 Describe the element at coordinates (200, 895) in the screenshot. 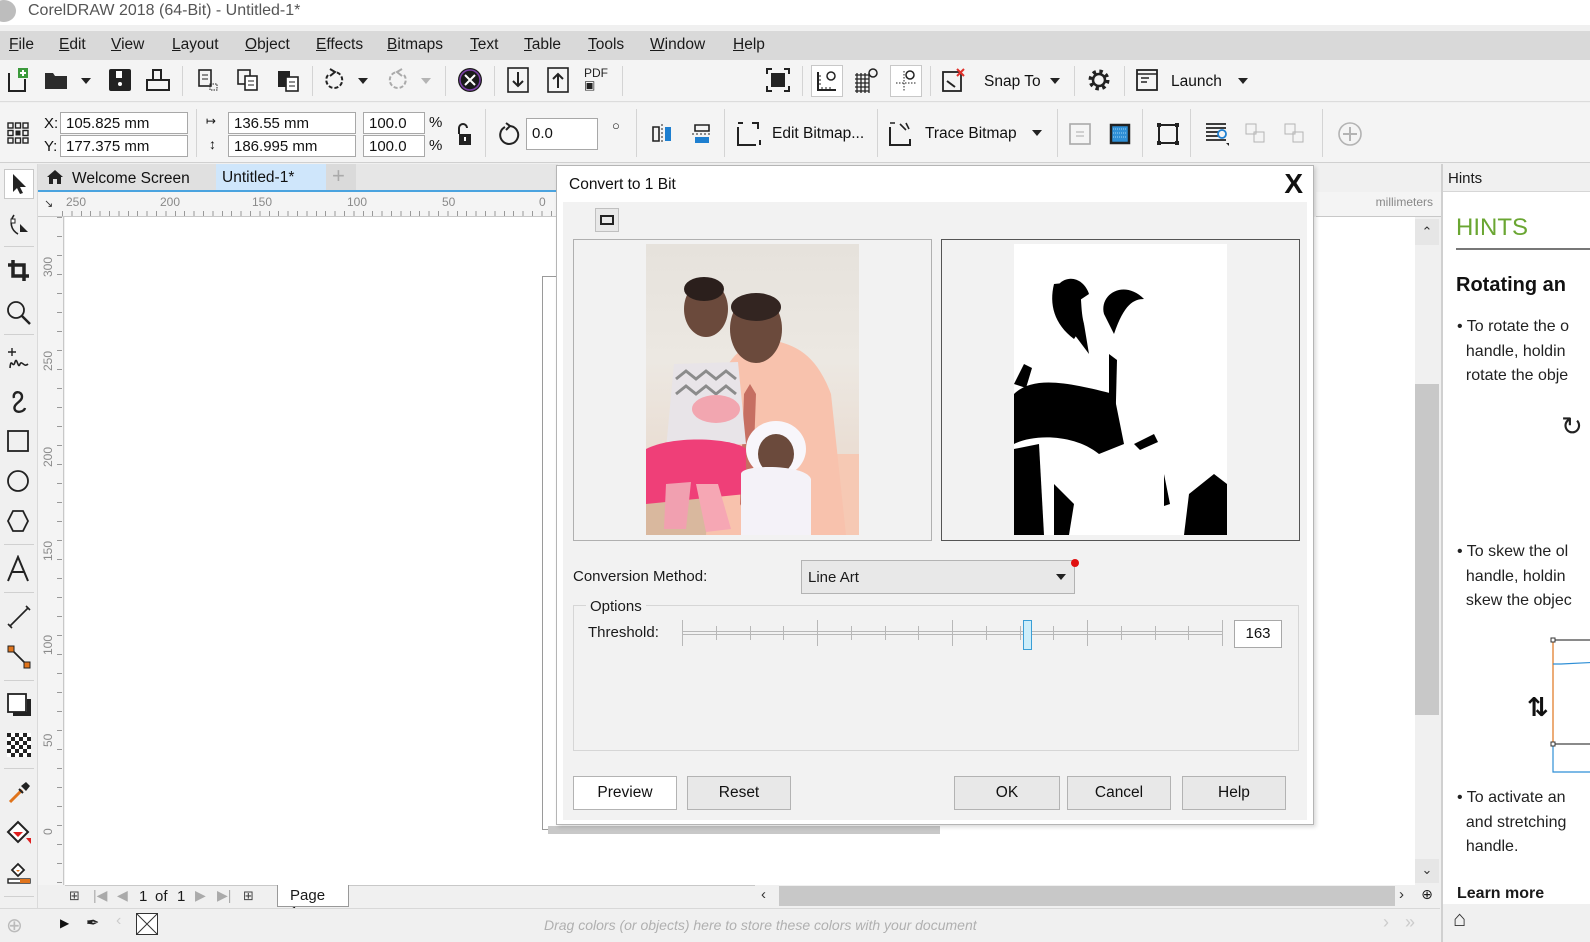

I see `next-page-icon: ▶` at that location.